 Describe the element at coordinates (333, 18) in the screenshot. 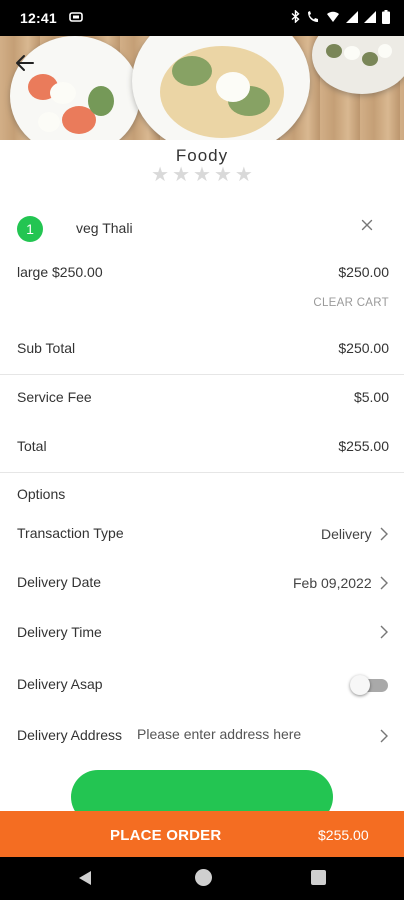

I see `data-icon` at that location.